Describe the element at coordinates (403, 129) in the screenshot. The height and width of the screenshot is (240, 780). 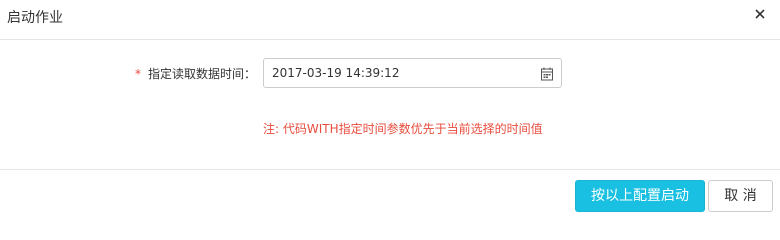
I see `priority-note: 注: 代码WITH指定时间参数优先于当前选择的时间值` at that location.